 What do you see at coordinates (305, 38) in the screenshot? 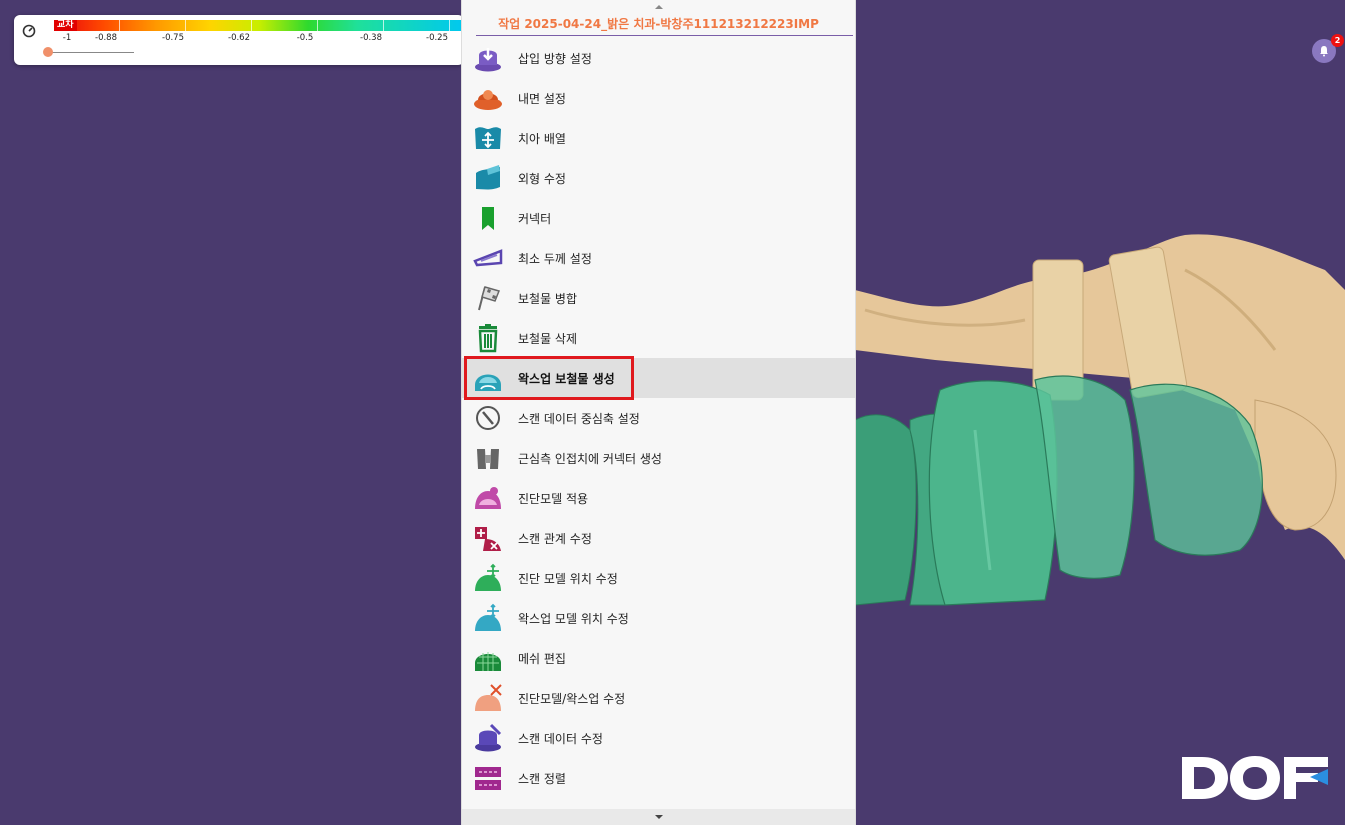
I see `scale-tick: -0.5` at bounding box center [305, 38].